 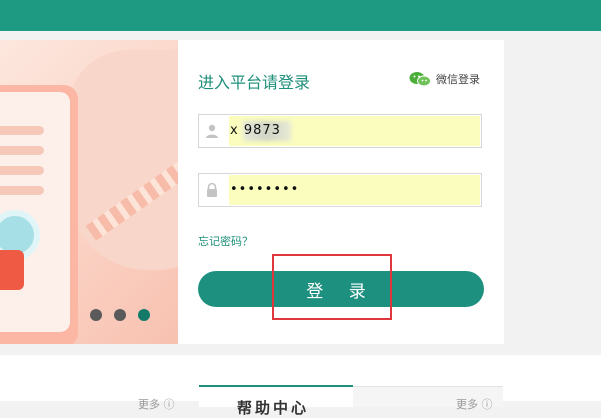 What do you see at coordinates (12, 270) in the screenshot?
I see `lock-illustration` at bounding box center [12, 270].